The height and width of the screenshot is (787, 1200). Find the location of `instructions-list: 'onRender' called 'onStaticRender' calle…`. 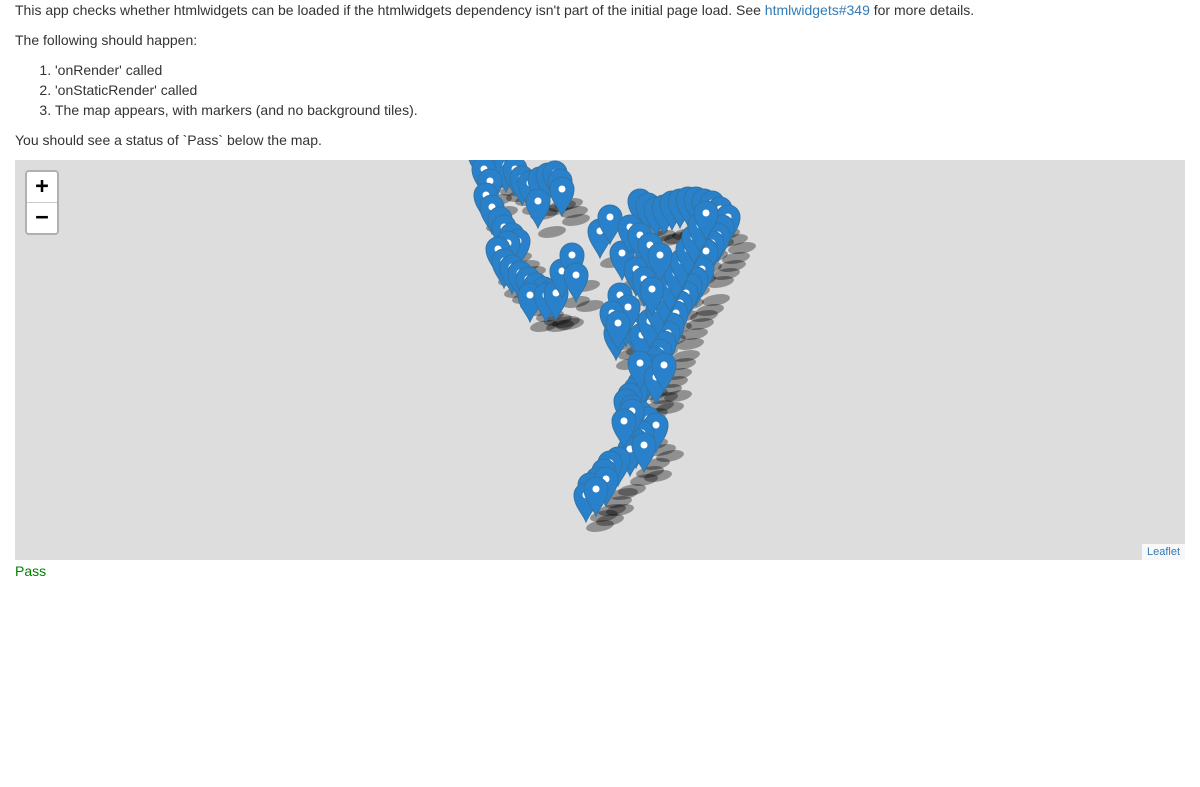

instructions-list: 'onRender' called 'onStaticRender' calle… is located at coordinates (600, 90).